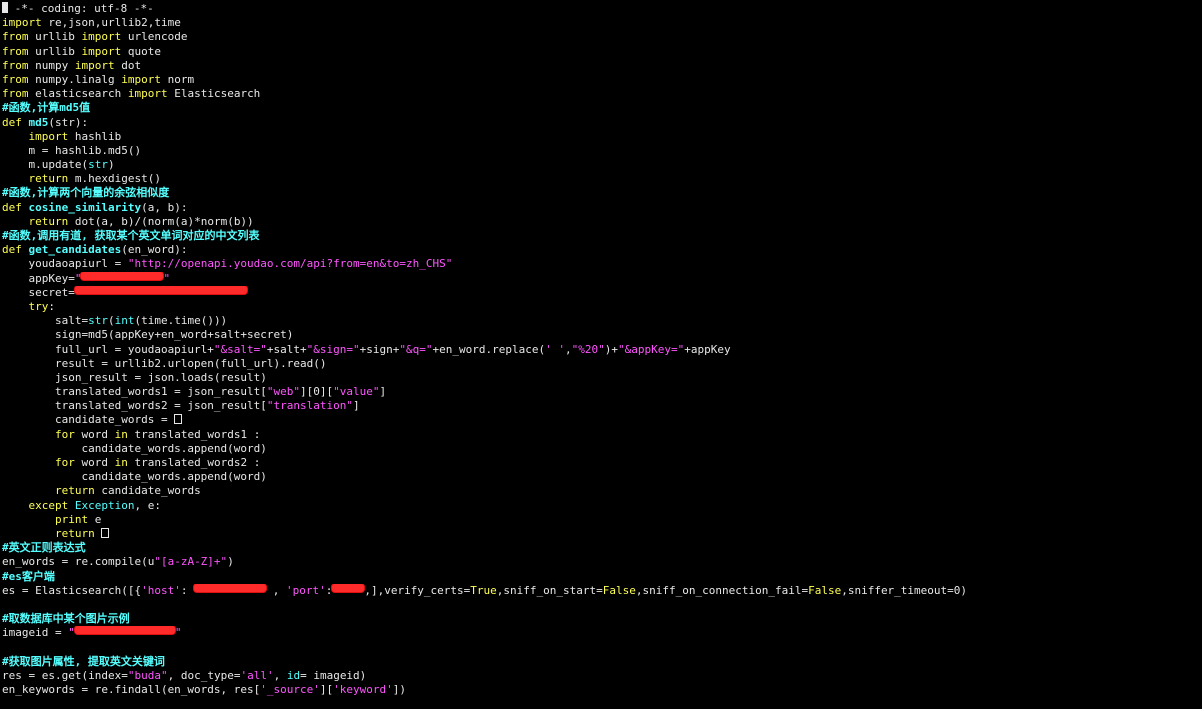 This screenshot has width=1202, height=709. What do you see at coordinates (602, 193) in the screenshot?
I see `code-line: #函数,计算两个向量的余弦相似度` at bounding box center [602, 193].